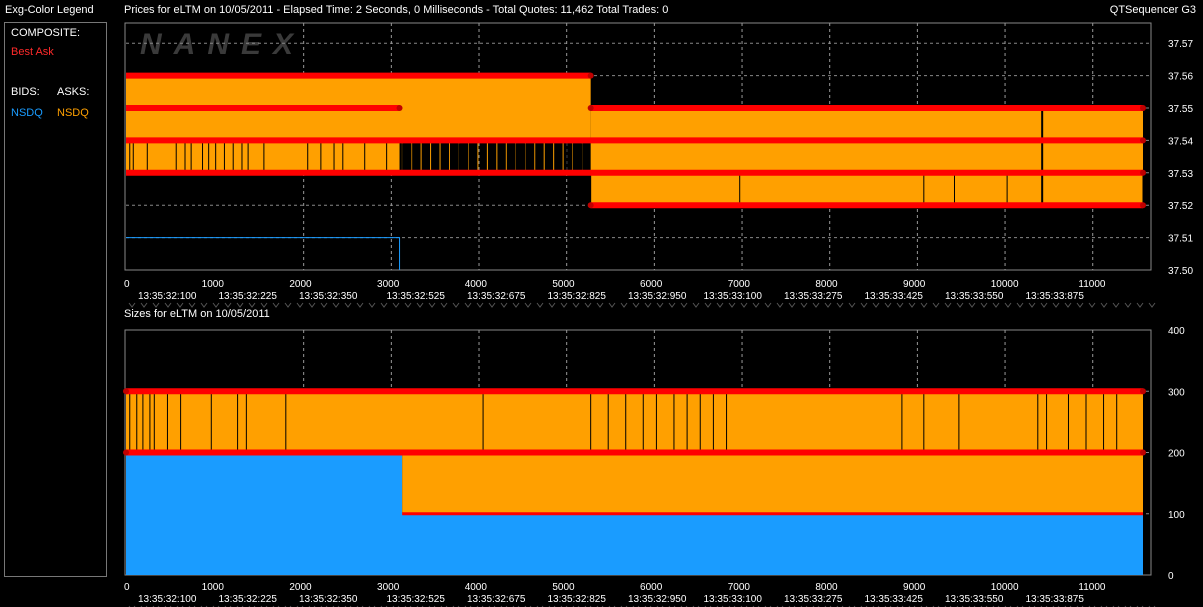 The image size is (1203, 607). I want to click on size-y-tick-label: 0, so click(1171, 576).